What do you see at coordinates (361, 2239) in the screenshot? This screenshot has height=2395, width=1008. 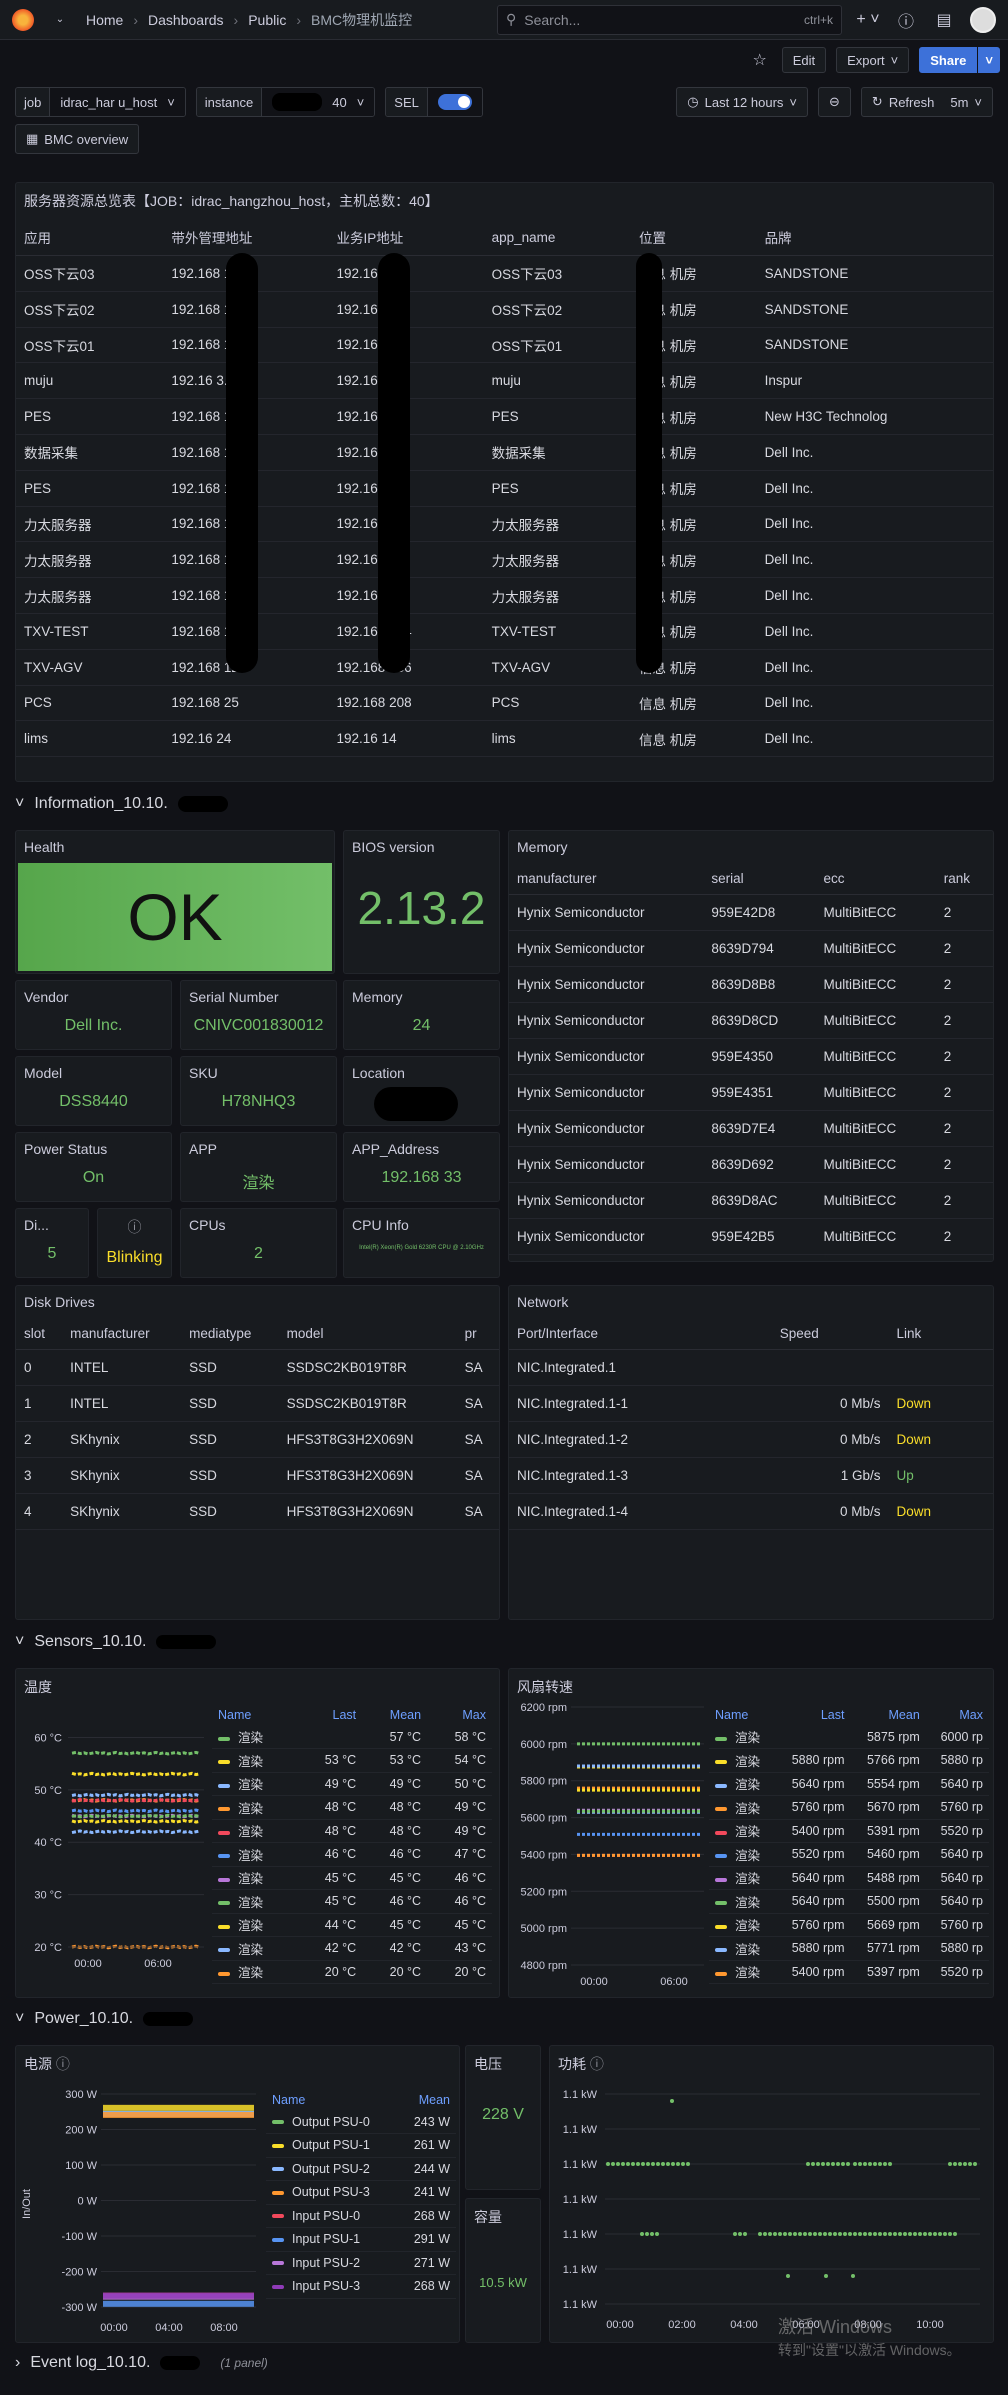 I see `legend-item: Input PSU-1 291 W` at bounding box center [361, 2239].